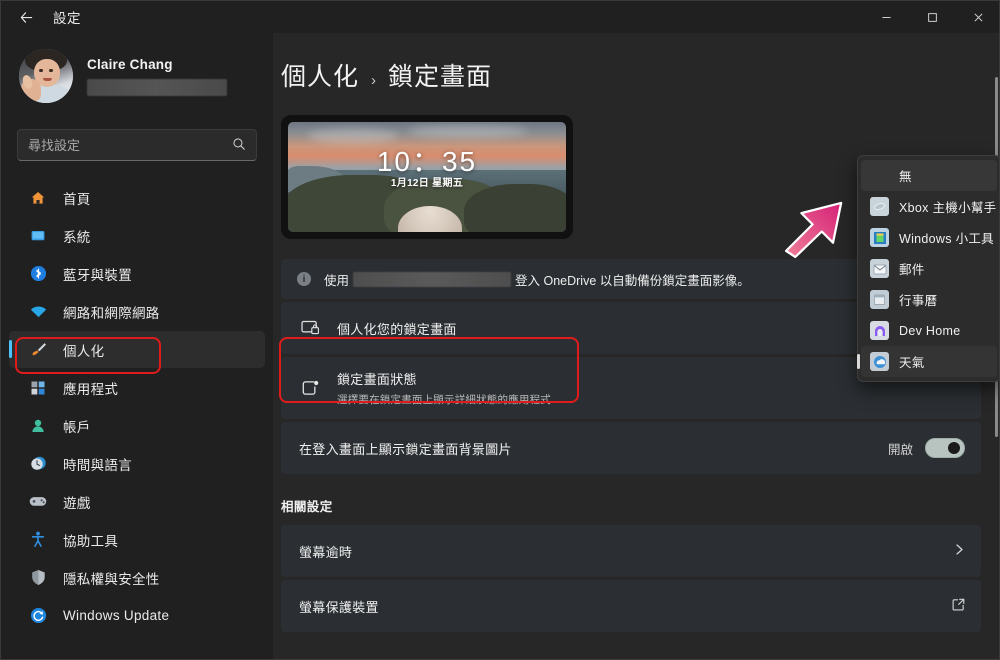  Describe the element at coordinates (137, 273) in the screenshot. I see `sidebar-item-bluetooth: 藍牙與裝置` at that location.